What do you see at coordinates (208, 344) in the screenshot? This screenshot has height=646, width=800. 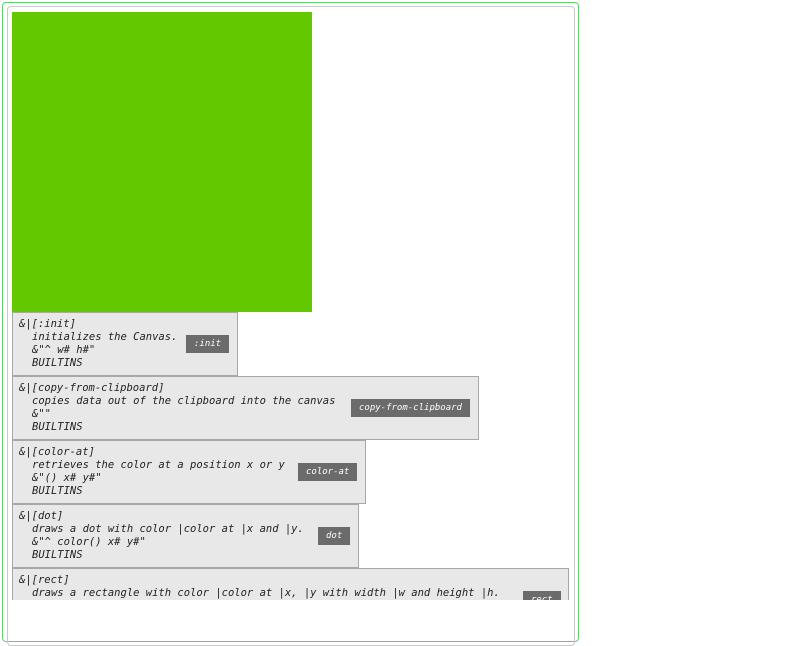 I see `init-button: :init` at bounding box center [208, 344].